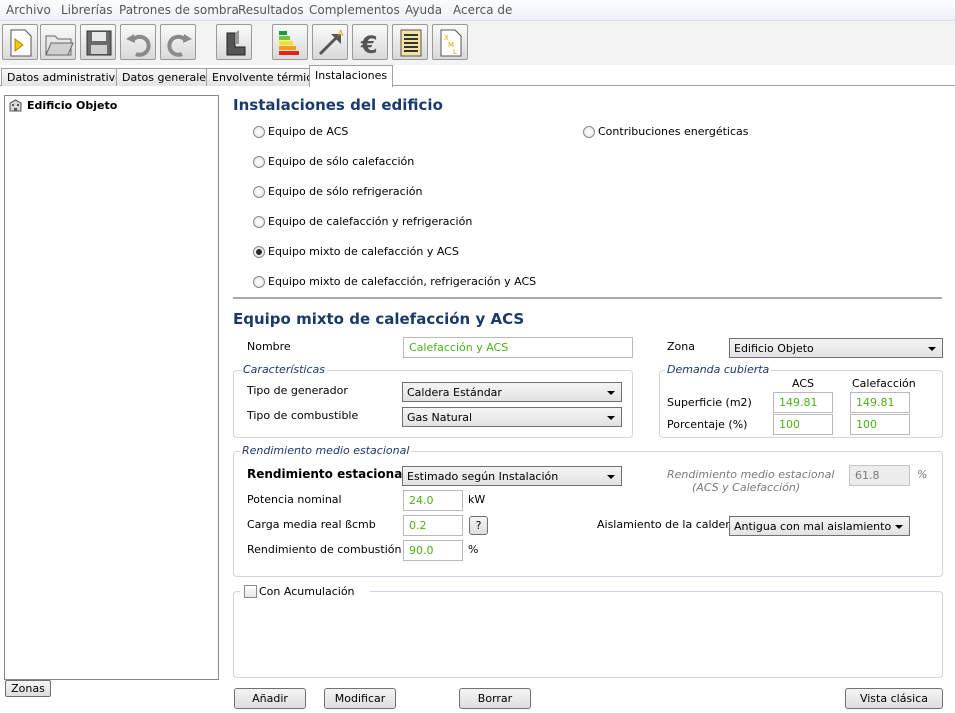  What do you see at coordinates (813, 526) in the screenshot?
I see `aislamiento-value: Antigua con mal aislamiento` at bounding box center [813, 526].